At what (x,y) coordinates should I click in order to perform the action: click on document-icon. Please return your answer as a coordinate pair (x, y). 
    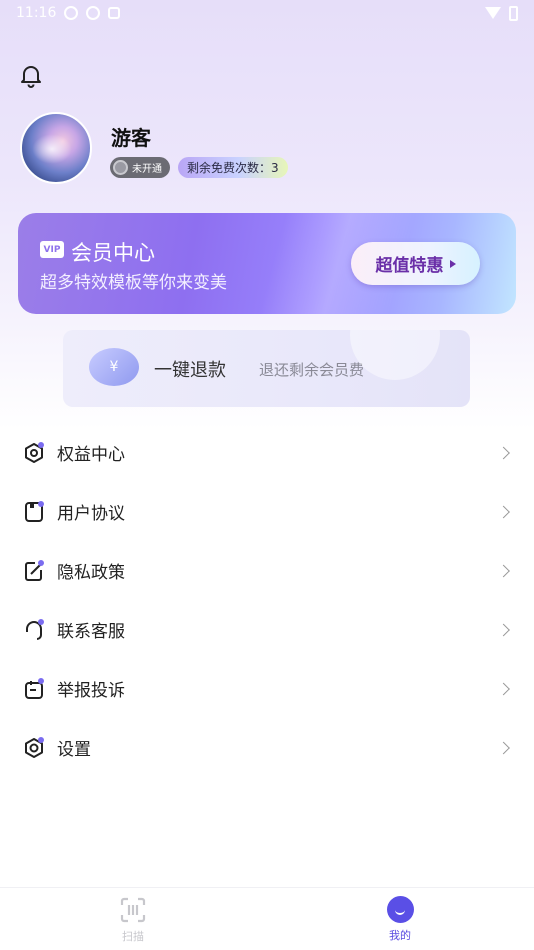
    Looking at the image, I should click on (34, 511).